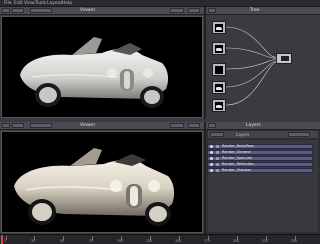 This screenshot has width=320, height=244. Describe the element at coordinates (212, 125) in the screenshot. I see `layer-menu-button` at that location.